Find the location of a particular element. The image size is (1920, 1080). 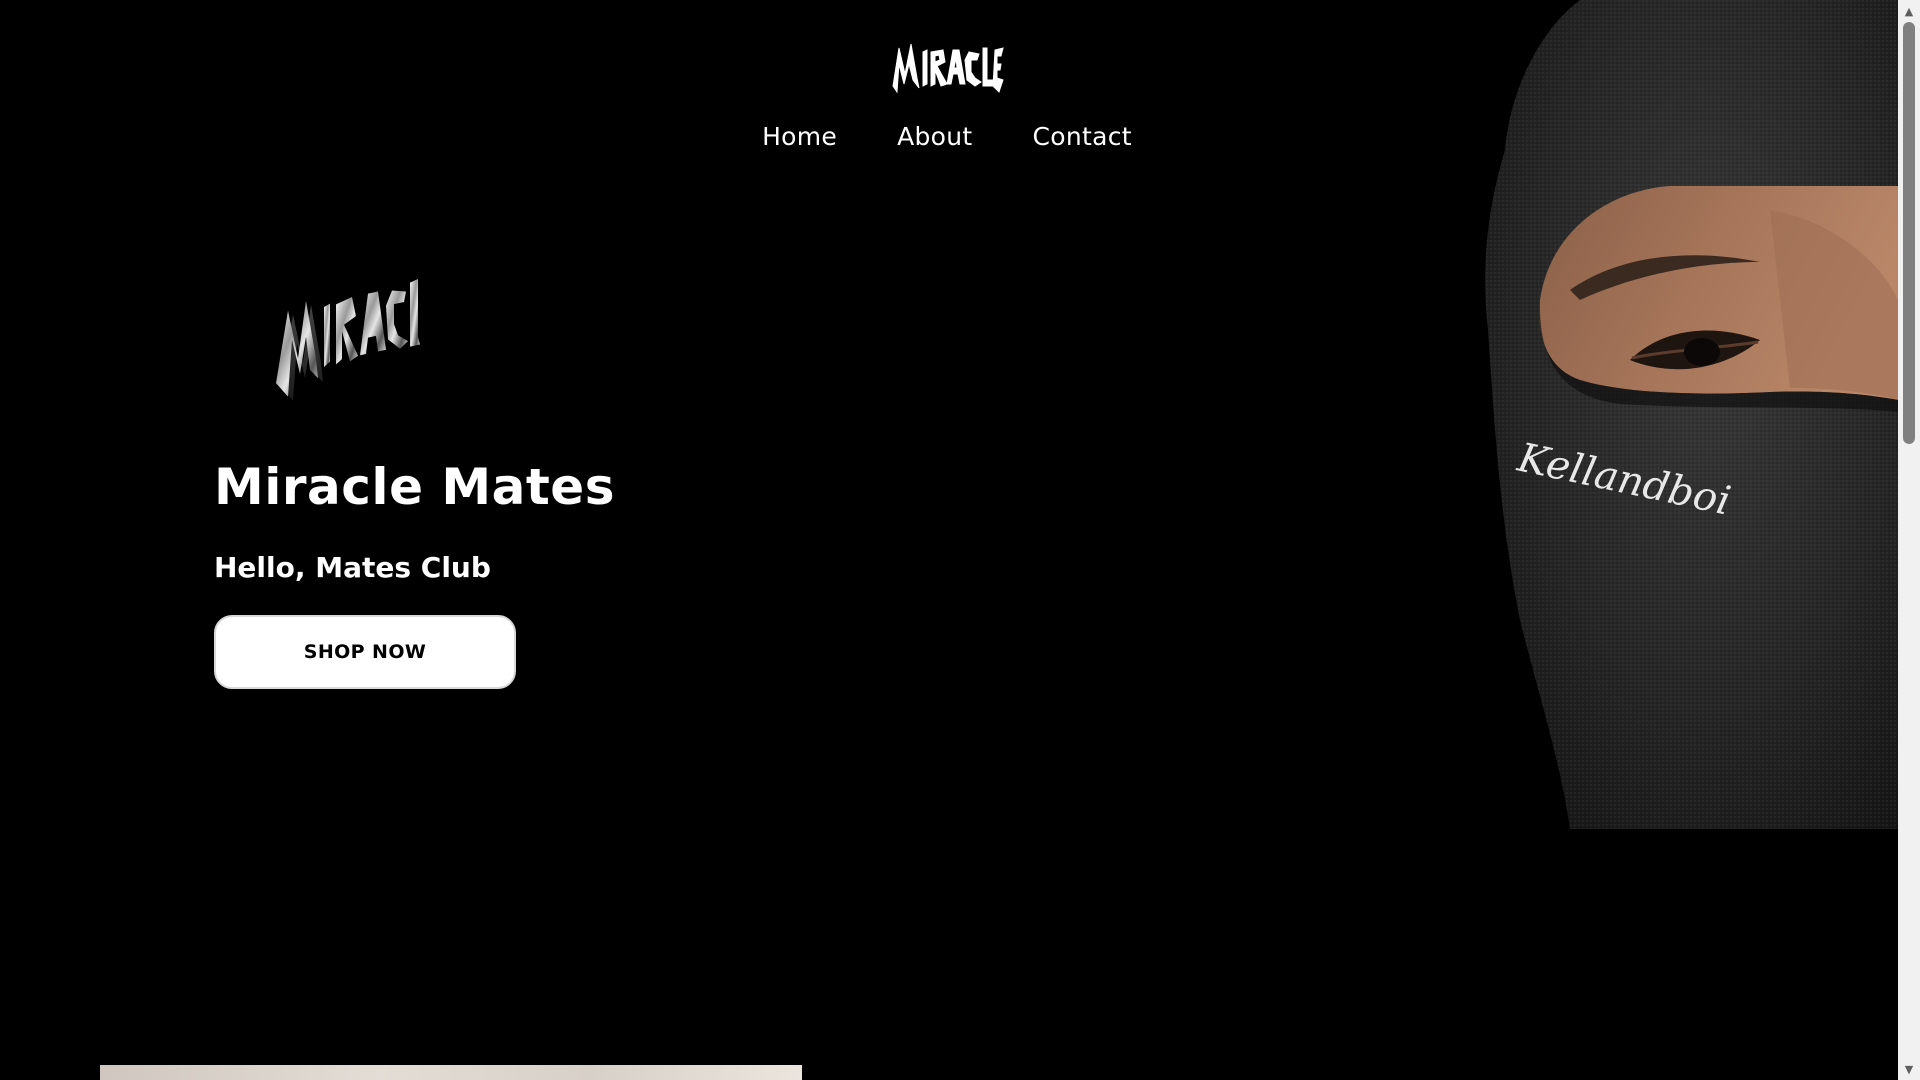

scroll-thumb is located at coordinates (1909, 233).